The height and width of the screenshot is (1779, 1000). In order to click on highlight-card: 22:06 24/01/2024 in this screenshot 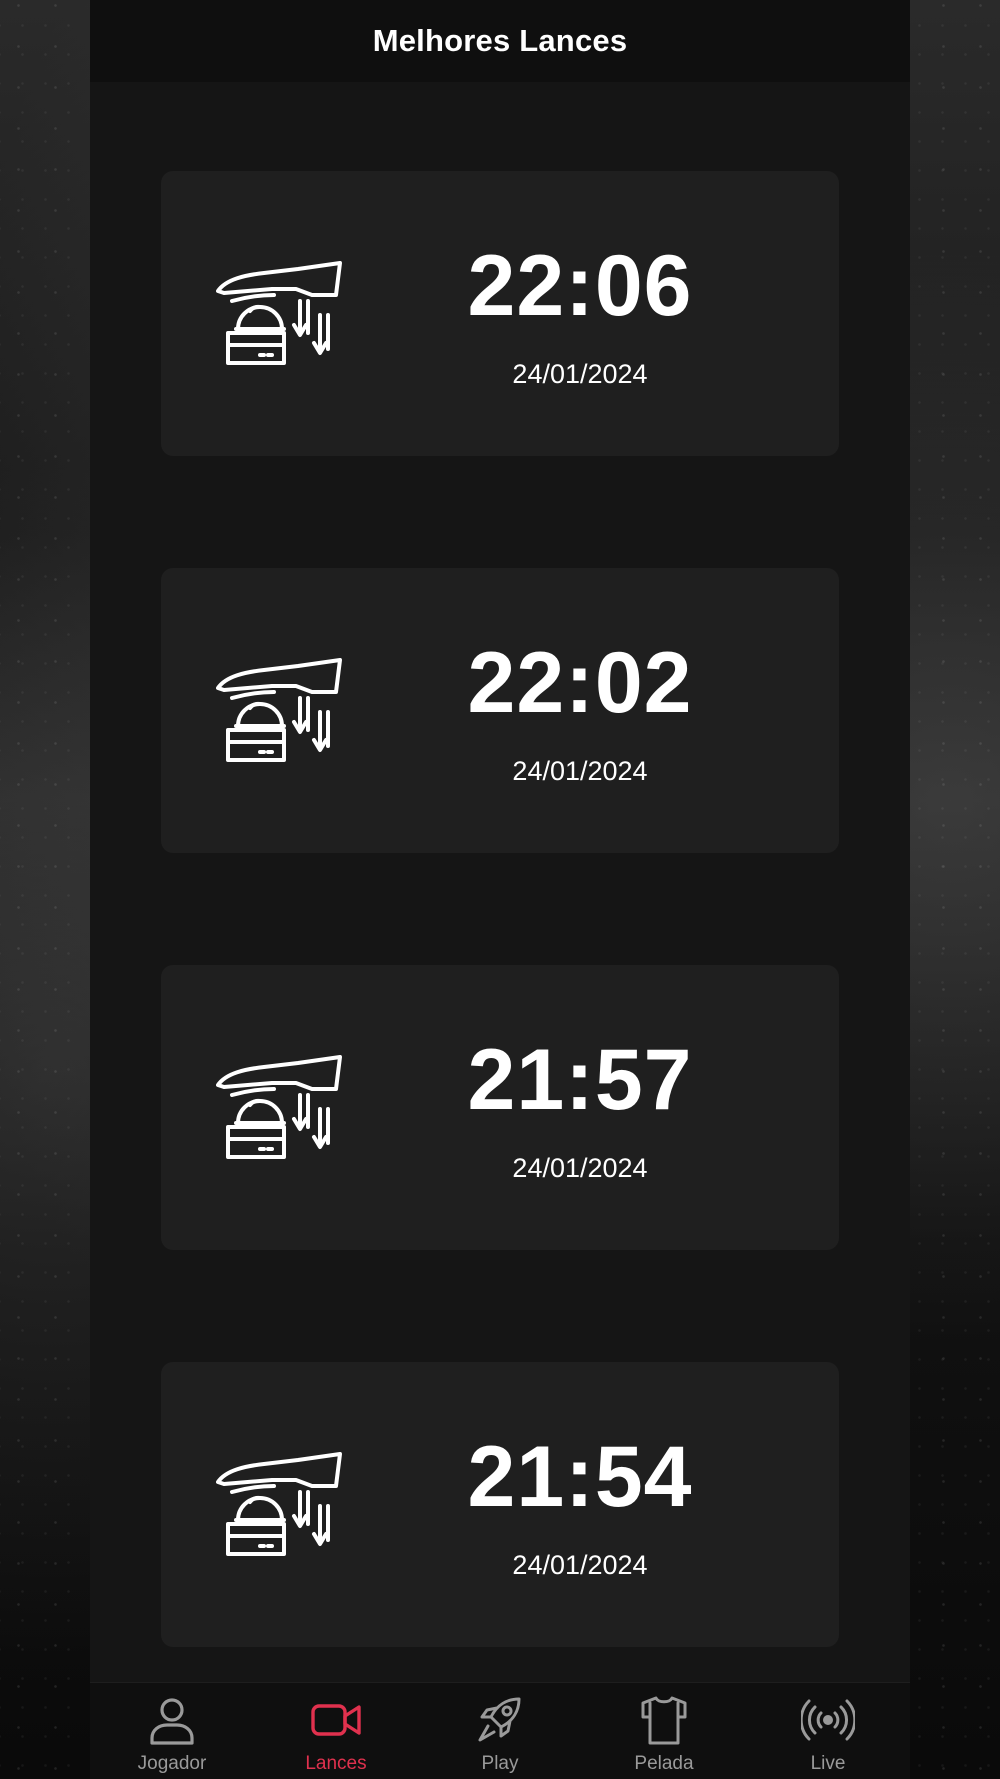, I will do `click(500, 313)`.